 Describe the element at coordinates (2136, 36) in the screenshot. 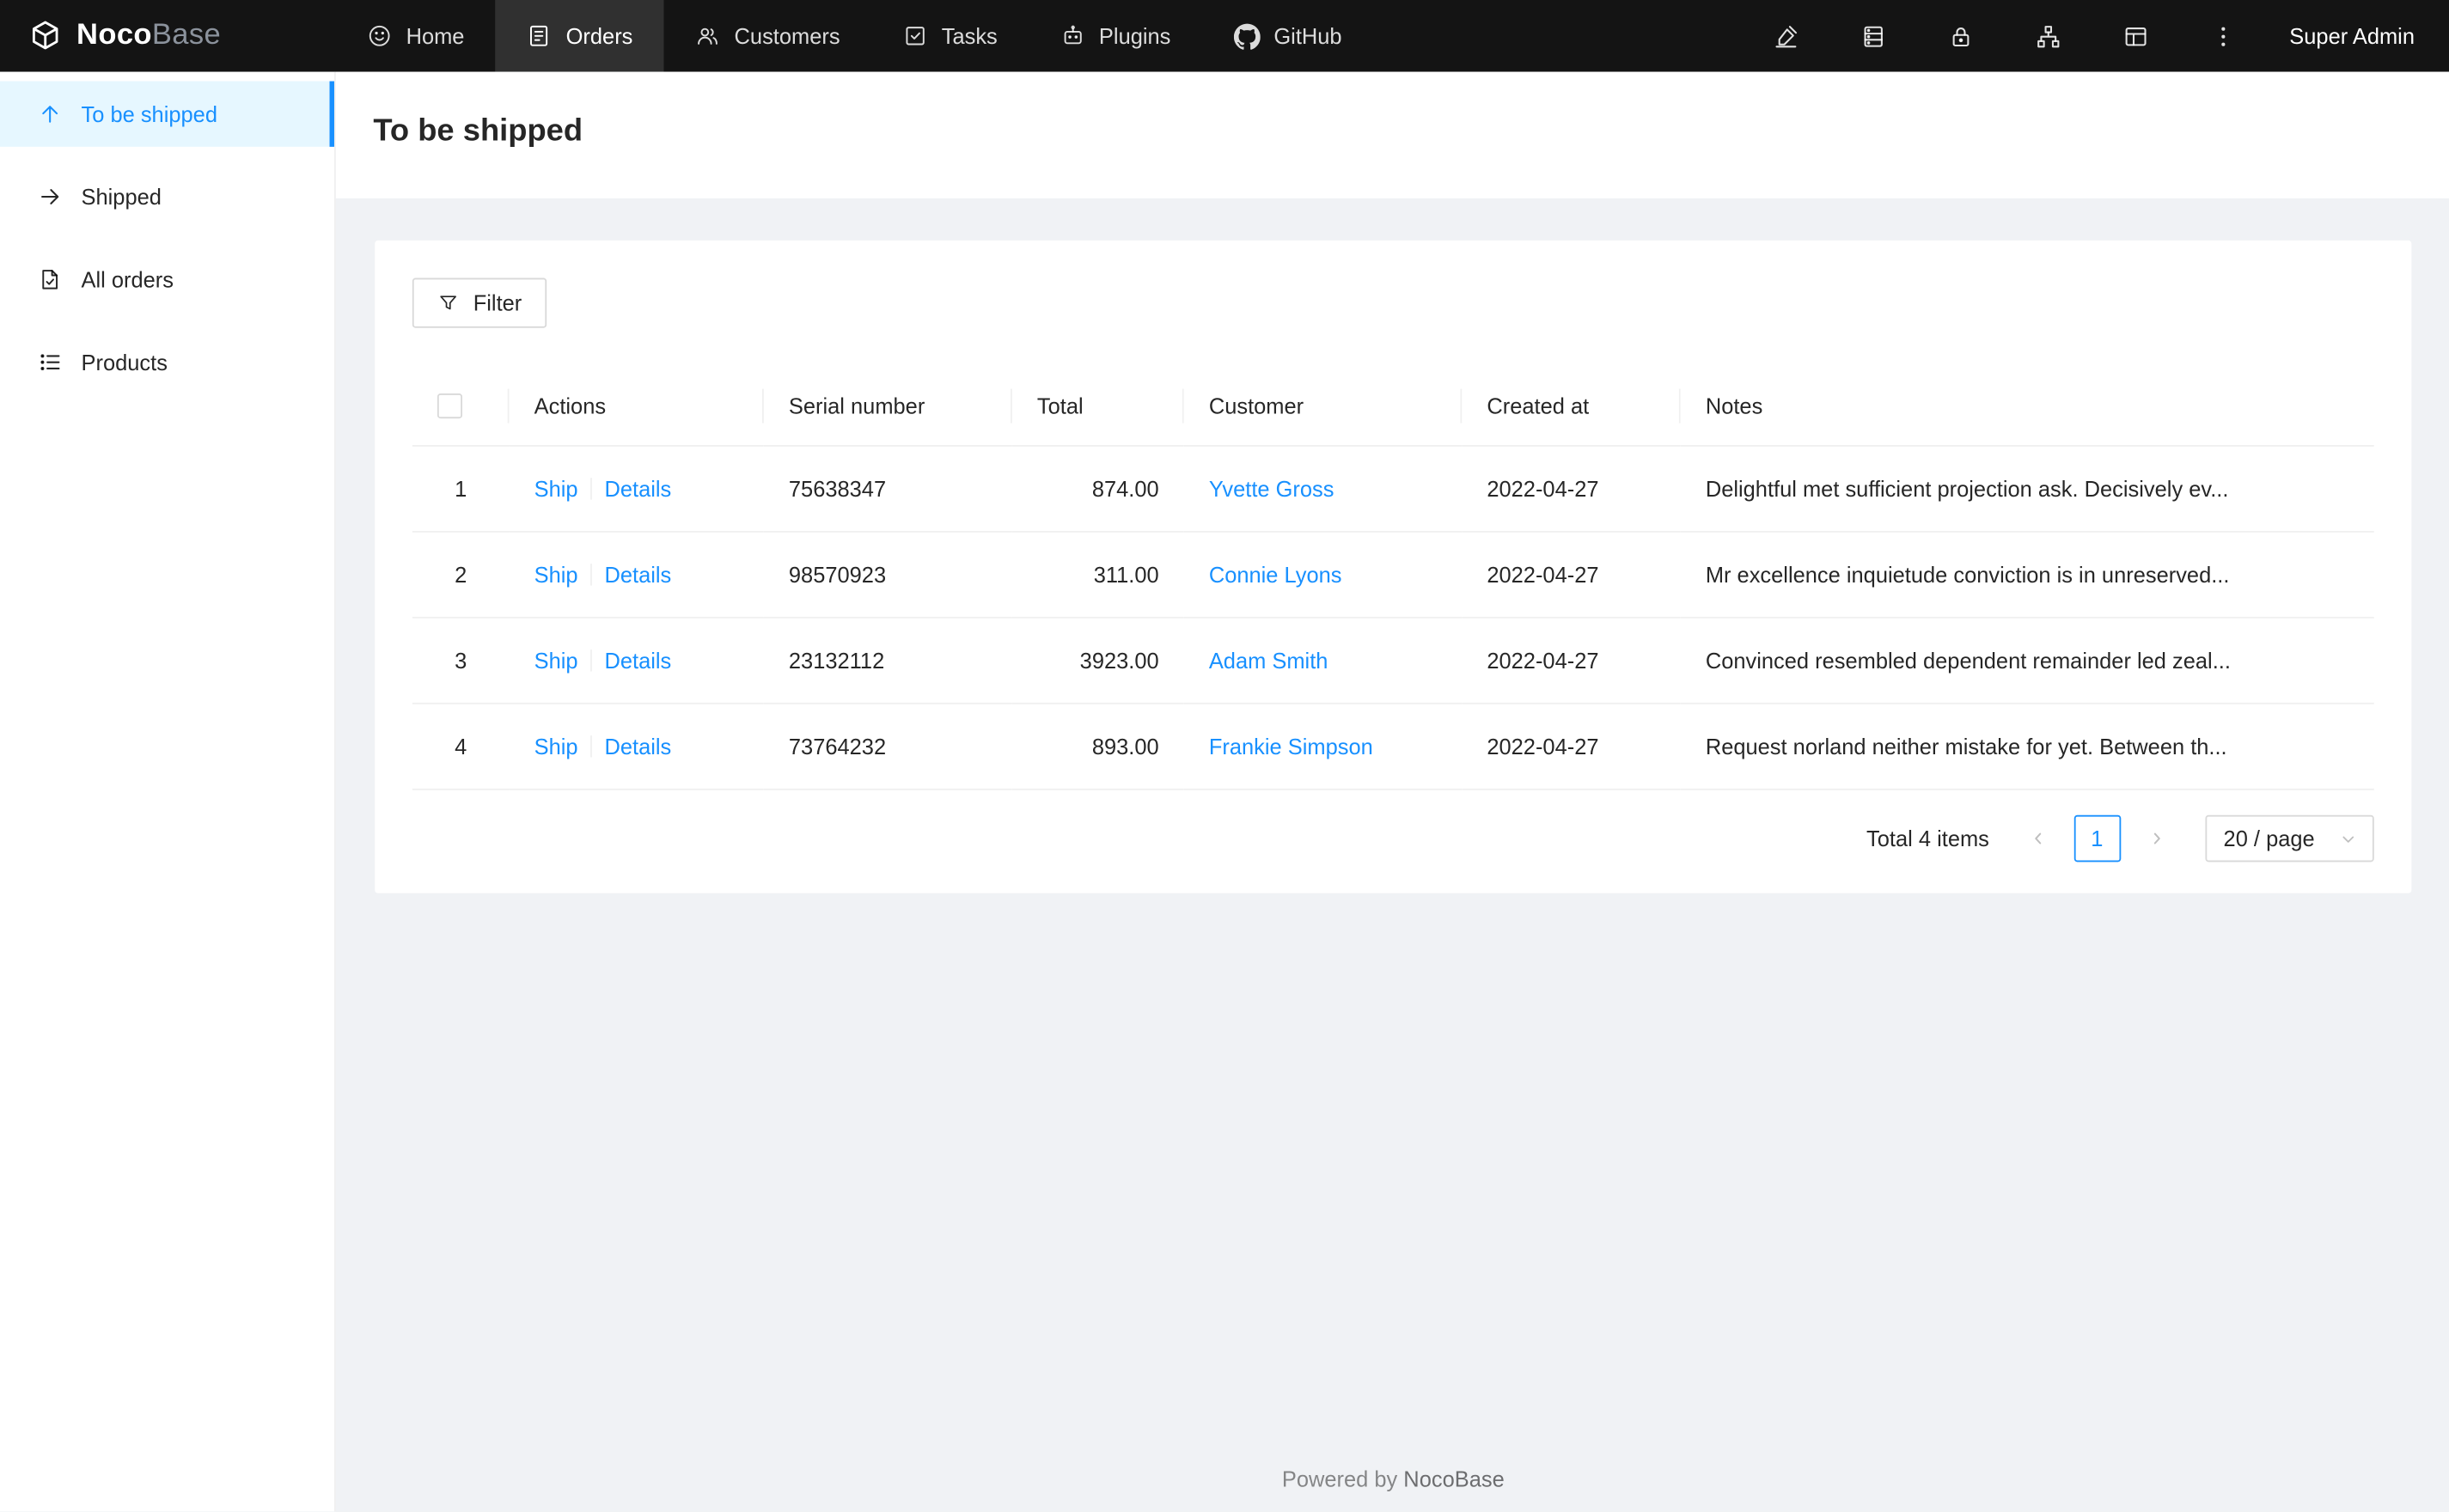

I see `layout-button` at that location.